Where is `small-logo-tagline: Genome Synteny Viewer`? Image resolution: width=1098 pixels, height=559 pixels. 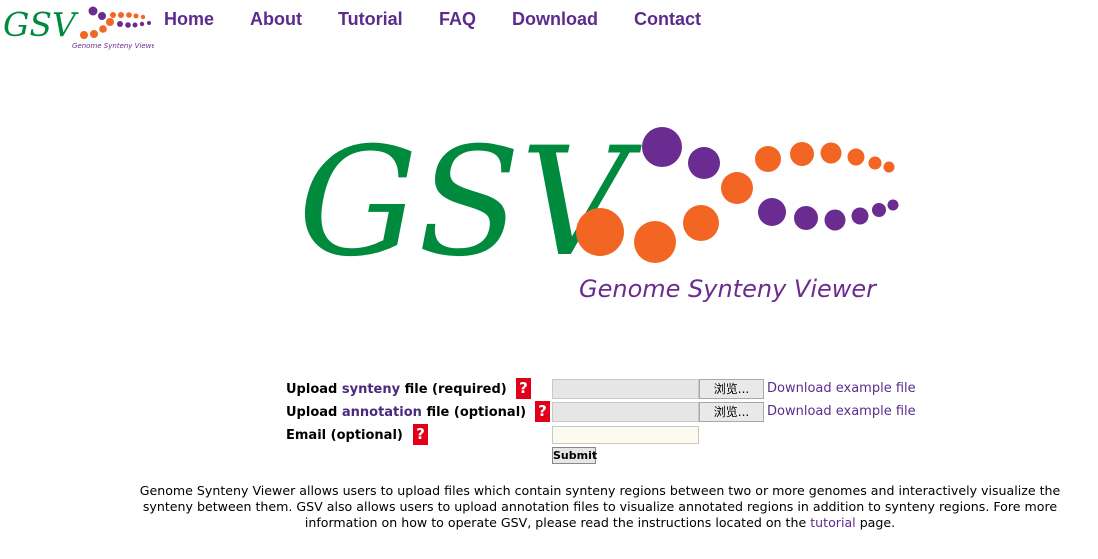 small-logo-tagline: Genome Synteny Viewer is located at coordinates (113, 46).